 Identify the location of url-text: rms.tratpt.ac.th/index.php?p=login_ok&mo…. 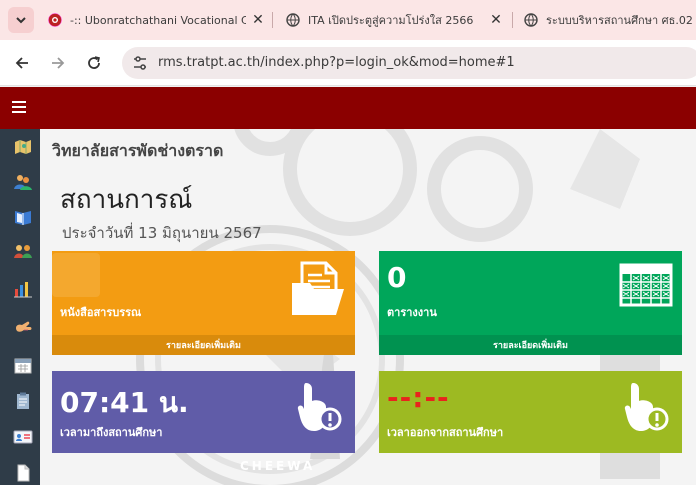
(336, 62).